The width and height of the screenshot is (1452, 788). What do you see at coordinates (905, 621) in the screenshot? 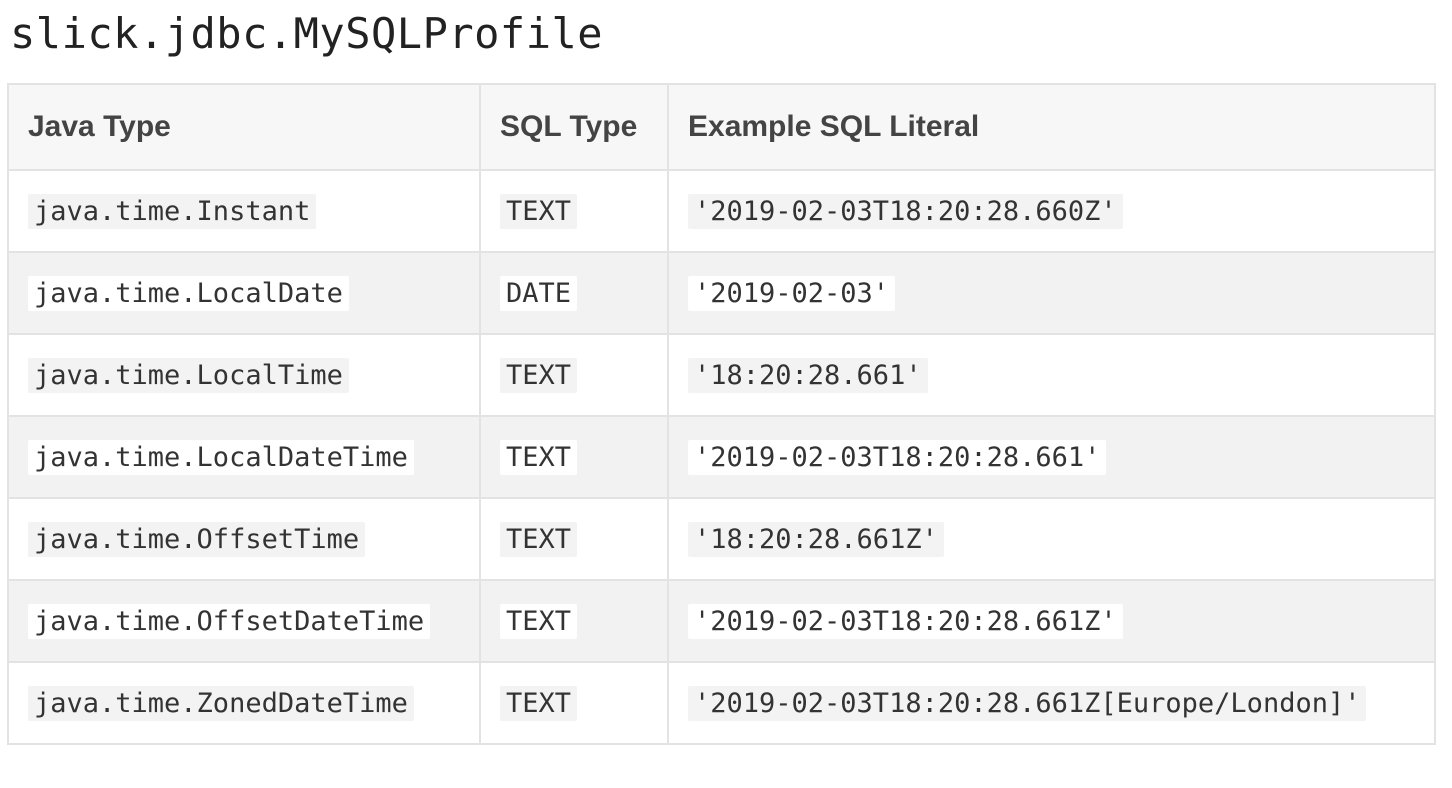
I see `sql-literal-code: '2019-02-03T18:20:28.661Z'` at bounding box center [905, 621].